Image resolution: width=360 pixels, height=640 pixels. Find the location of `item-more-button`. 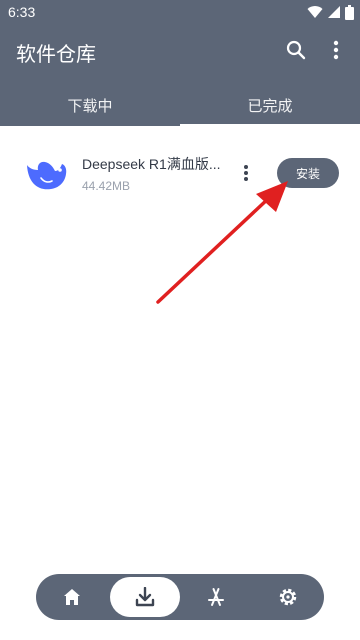

item-more-button is located at coordinates (246, 173).